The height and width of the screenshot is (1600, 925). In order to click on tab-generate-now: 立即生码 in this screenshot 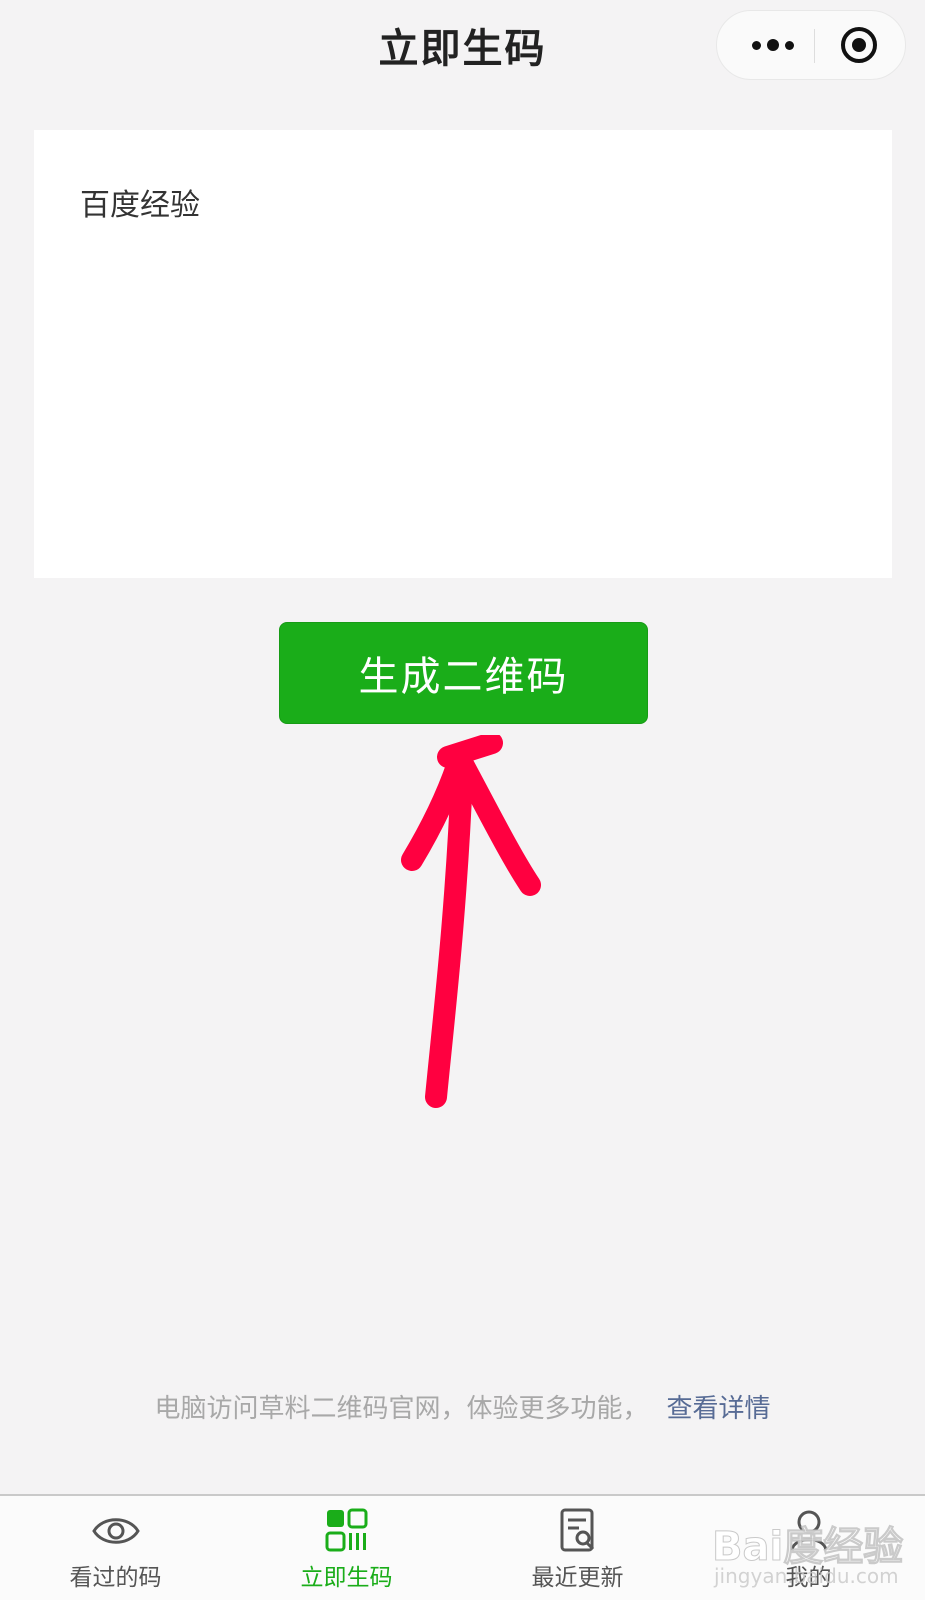, I will do `click(346, 1548)`.